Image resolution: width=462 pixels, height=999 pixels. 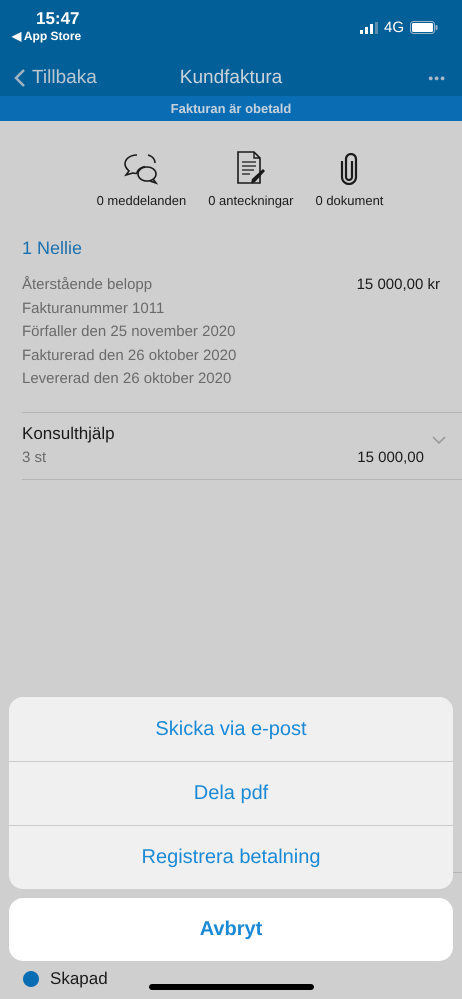 I want to click on detail-text: Fakturerad den 26 oktober 2020, so click(x=129, y=355).